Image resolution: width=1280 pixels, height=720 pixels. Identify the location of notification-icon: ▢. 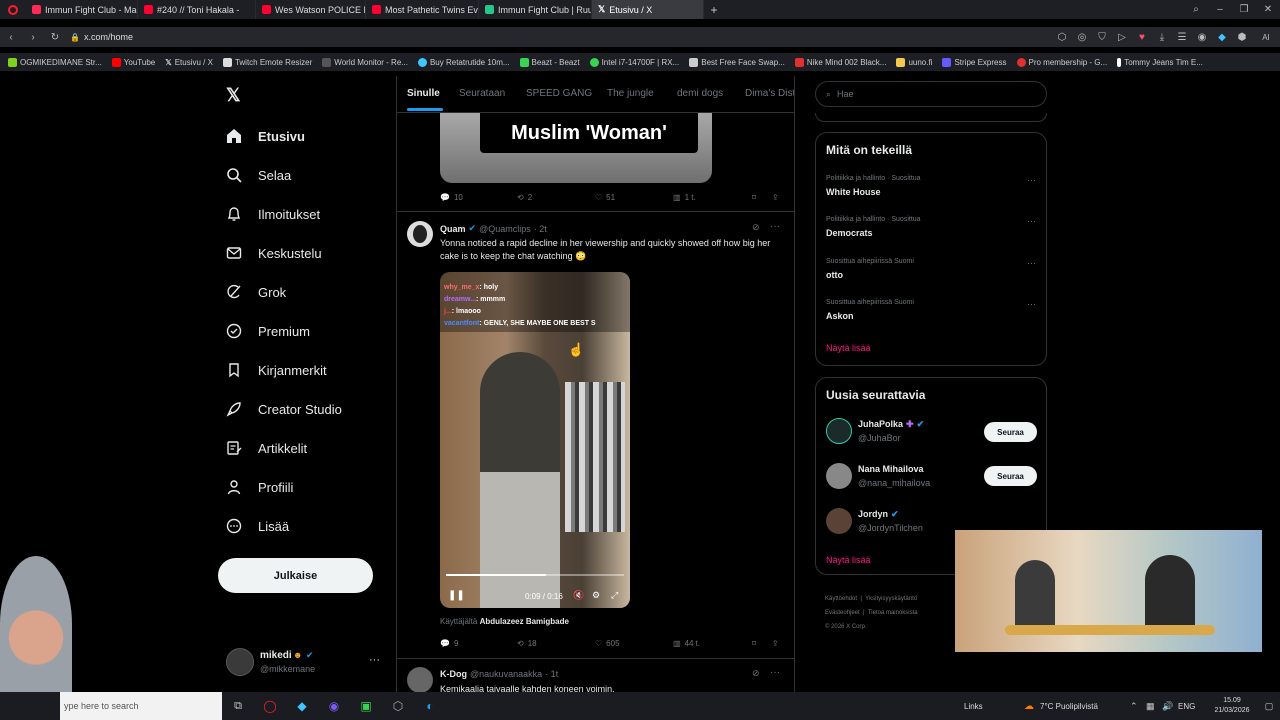
(1269, 706).